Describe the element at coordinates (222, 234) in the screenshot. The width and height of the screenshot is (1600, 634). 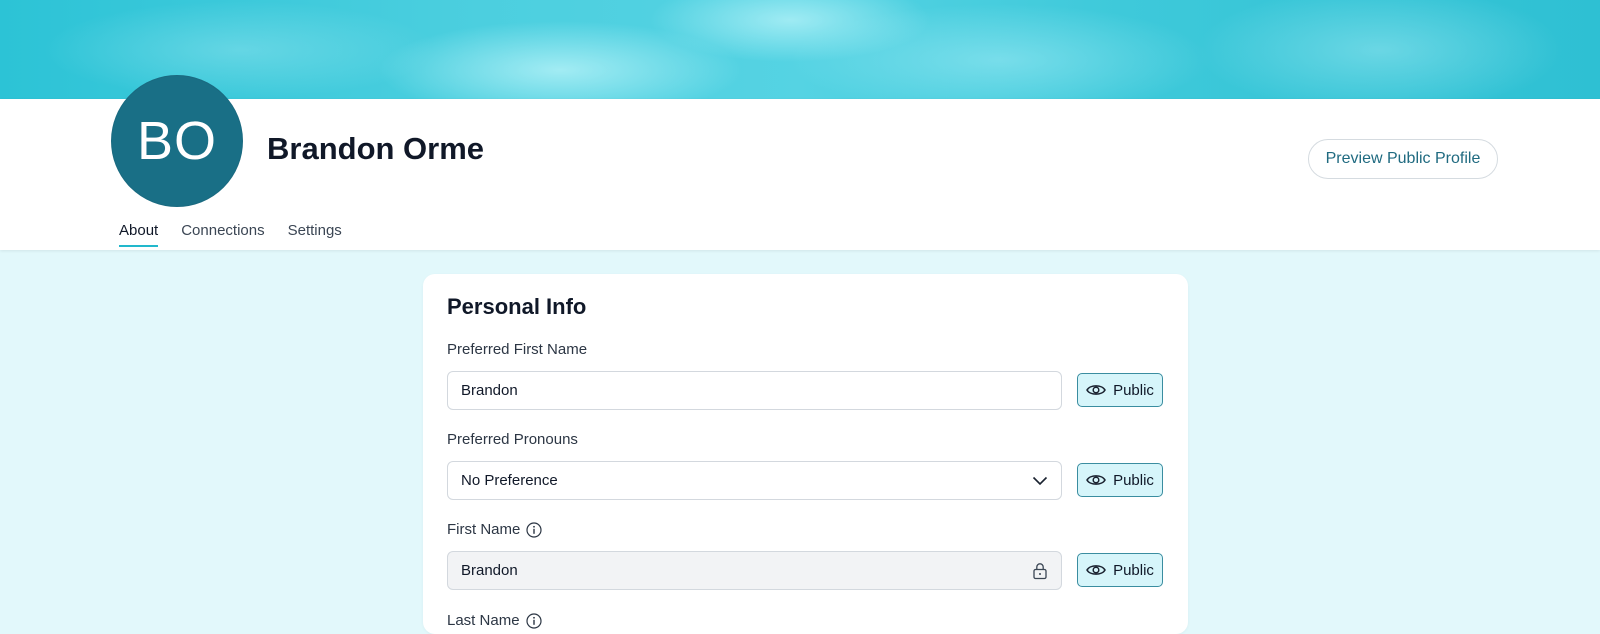
I see `tab-connections: Connections` at that location.